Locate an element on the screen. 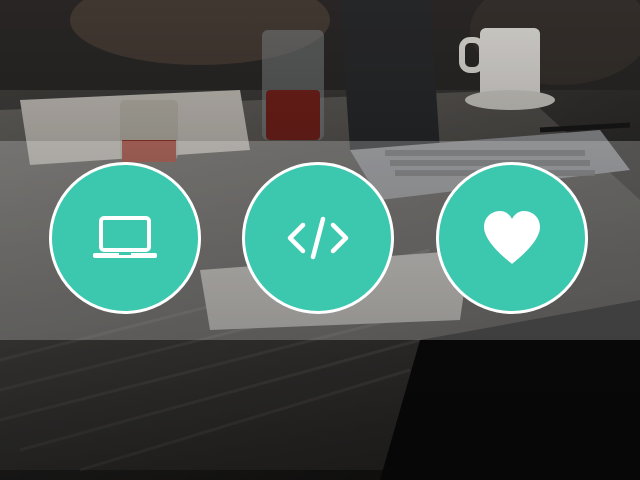 Image resolution: width=640 pixels, height=480 pixels. code-icon is located at coordinates (318, 238).